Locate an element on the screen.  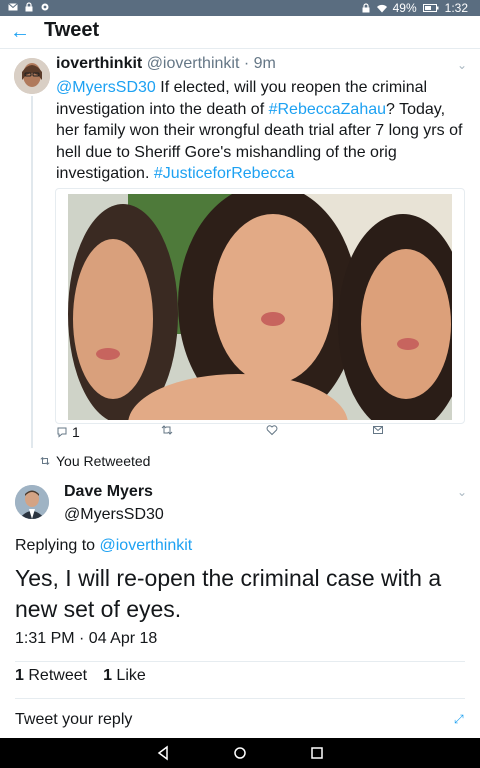
like-button is located at coordinates (272, 430).